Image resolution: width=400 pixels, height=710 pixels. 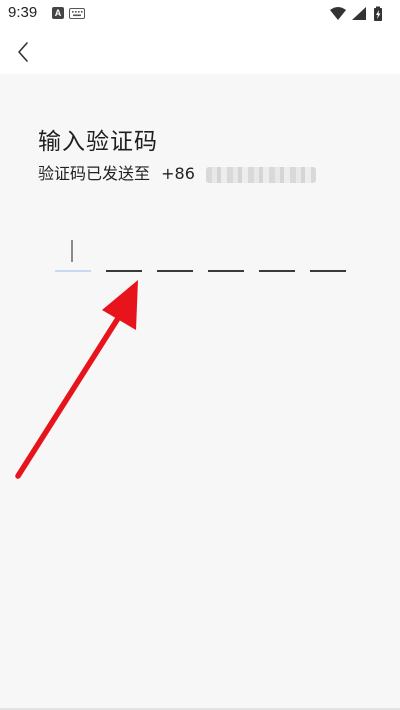 I want to click on code-digit-1-underline, so click(x=73, y=271).